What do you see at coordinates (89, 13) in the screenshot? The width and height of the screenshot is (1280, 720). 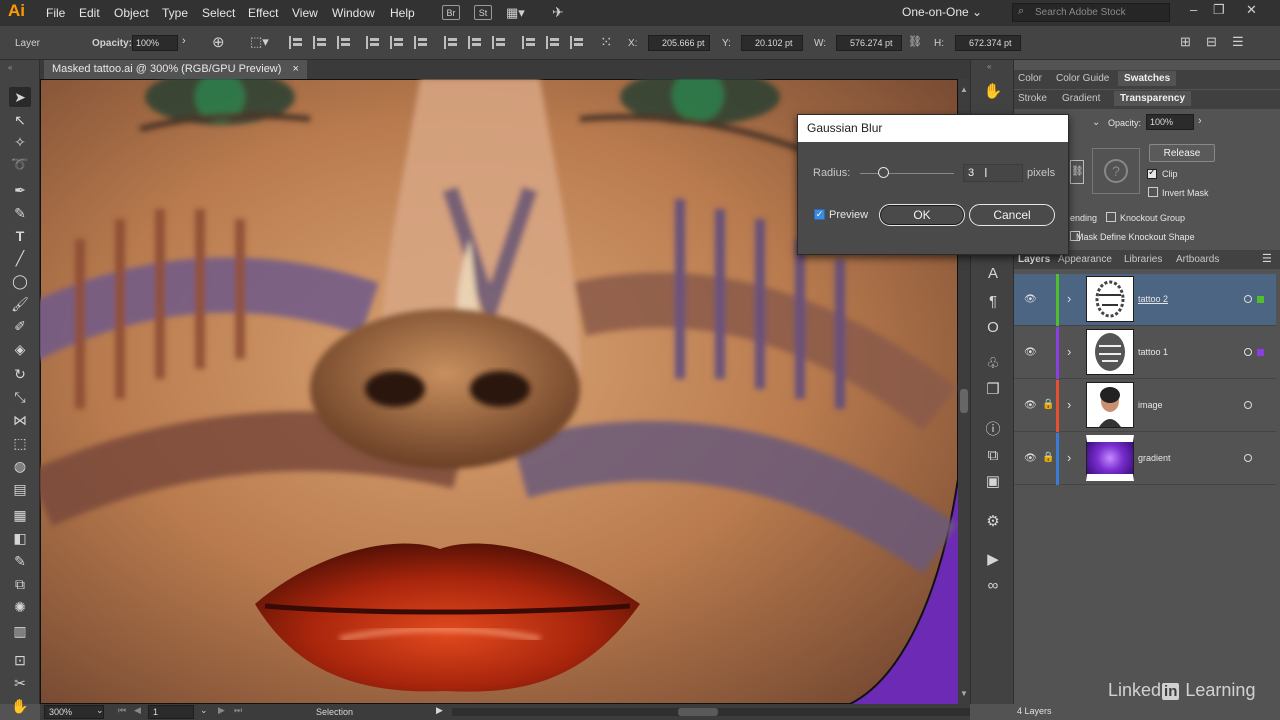 I see `menu-edit: Edit` at bounding box center [89, 13].